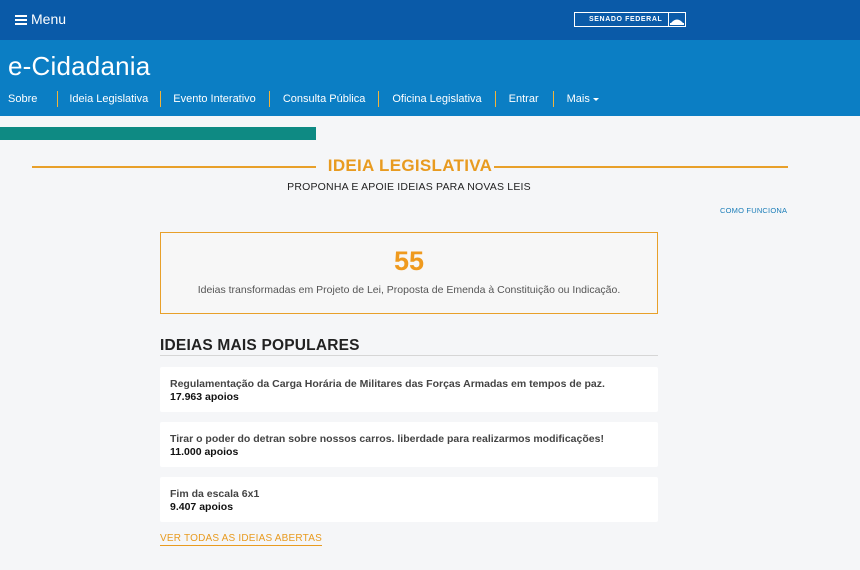 The width and height of the screenshot is (860, 570). I want to click on senado-label: SENADO FEDERAL, so click(626, 19).